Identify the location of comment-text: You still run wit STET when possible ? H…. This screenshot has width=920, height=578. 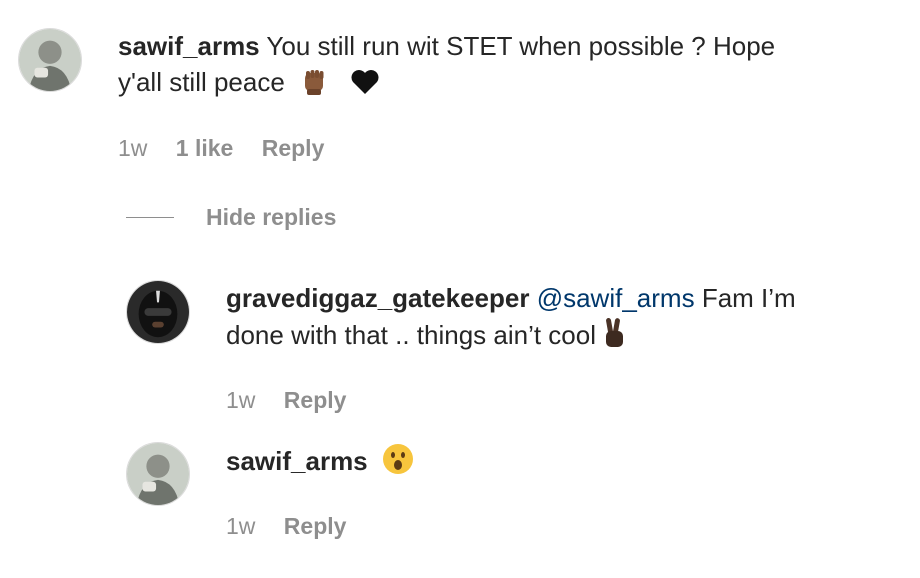
(521, 46).